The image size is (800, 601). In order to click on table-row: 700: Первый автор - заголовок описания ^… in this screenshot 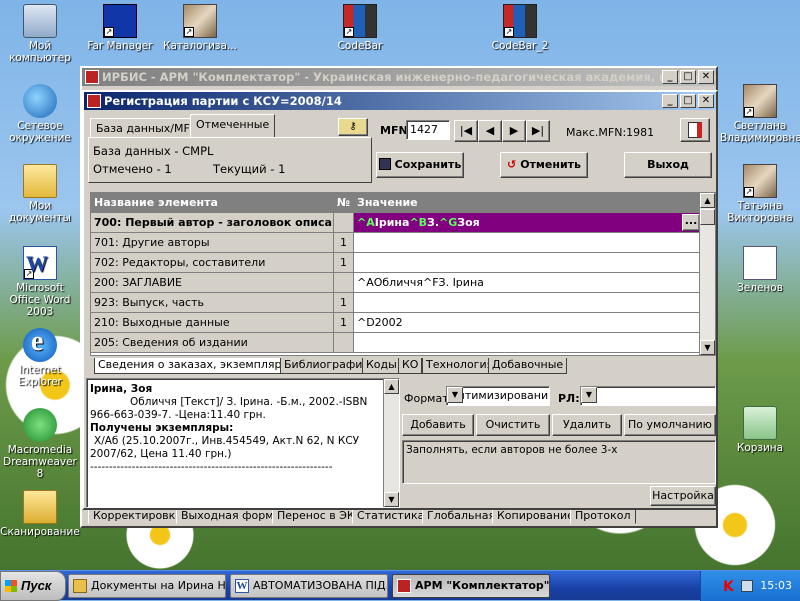, I will do `click(396, 223)`.